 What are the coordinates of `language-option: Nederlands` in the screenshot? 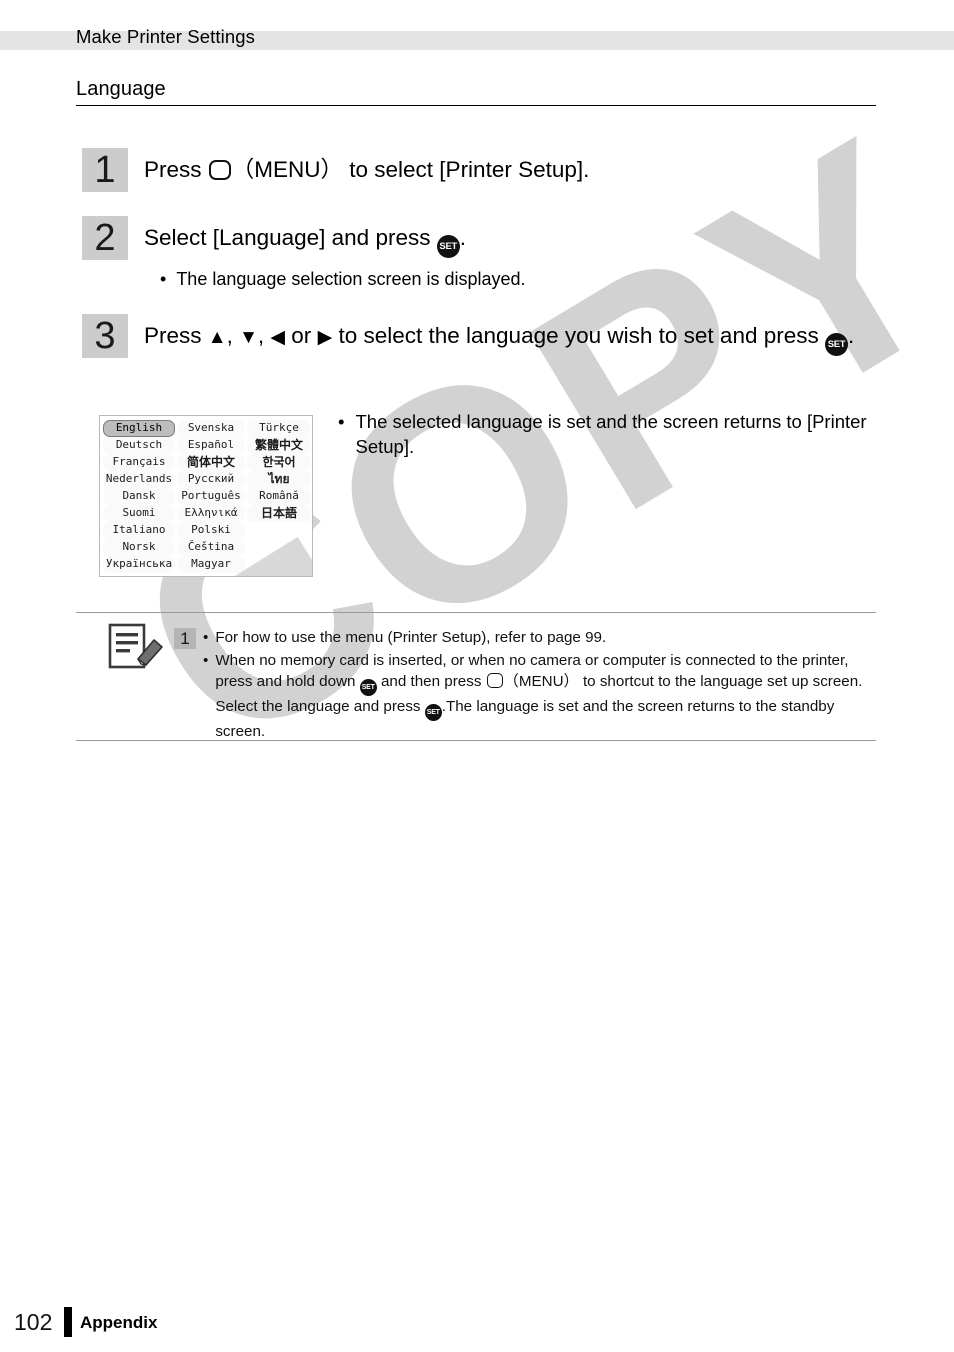 It's located at (139, 479).